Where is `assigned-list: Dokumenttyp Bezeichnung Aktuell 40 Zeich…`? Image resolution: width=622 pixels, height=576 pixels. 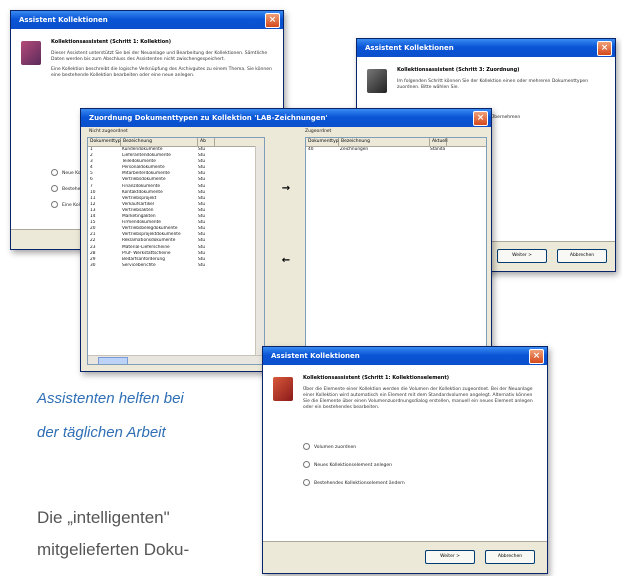
assigned-list: Dokumenttyp Bezeichnung Aktuell 40 Zeich… is located at coordinates (396, 251).